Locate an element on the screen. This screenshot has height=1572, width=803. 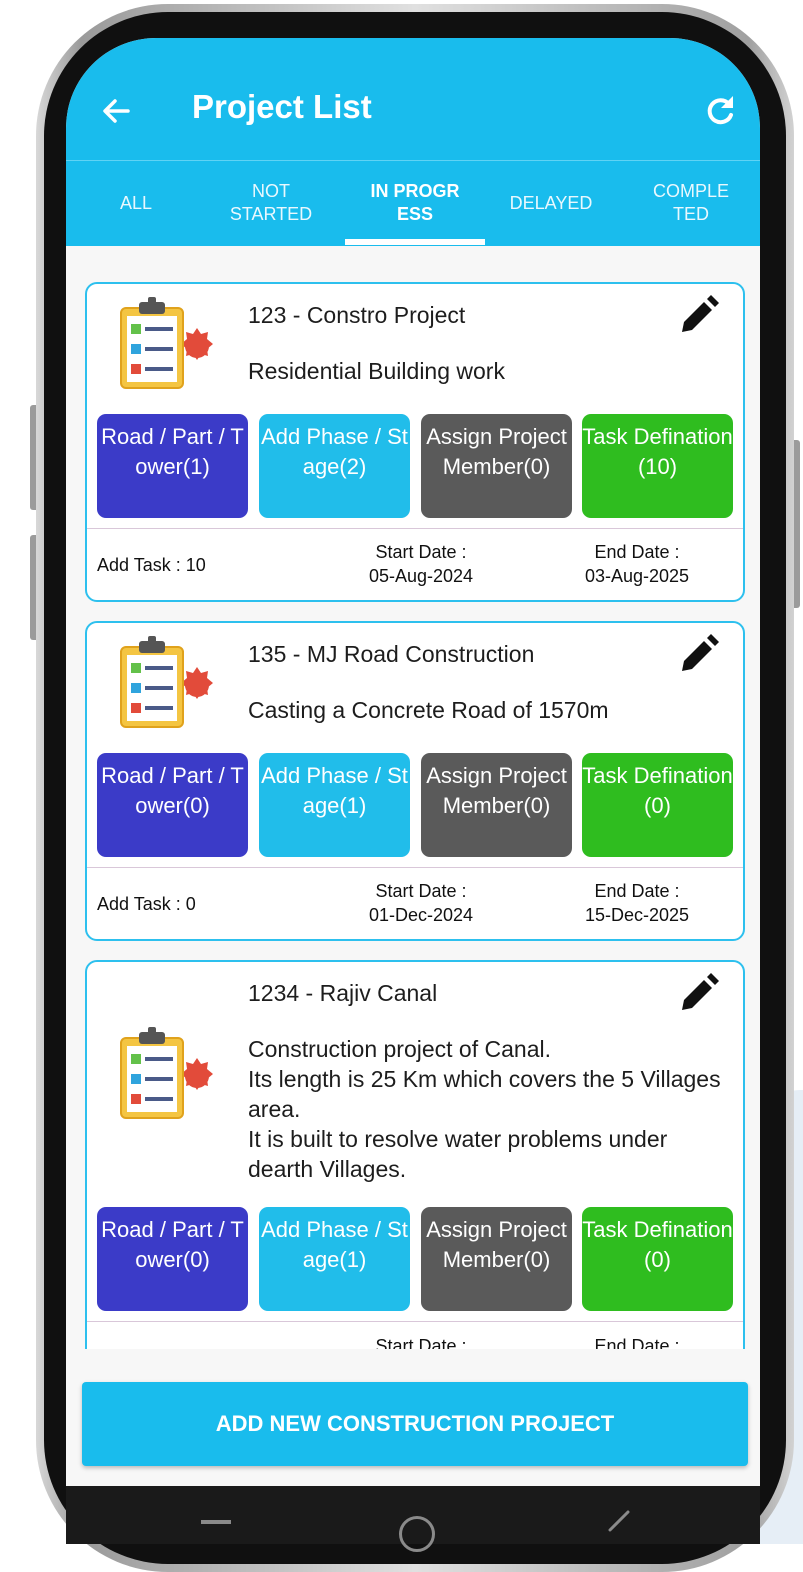
end-date: End Date : 03-Aug-2025 is located at coordinates (637, 564).